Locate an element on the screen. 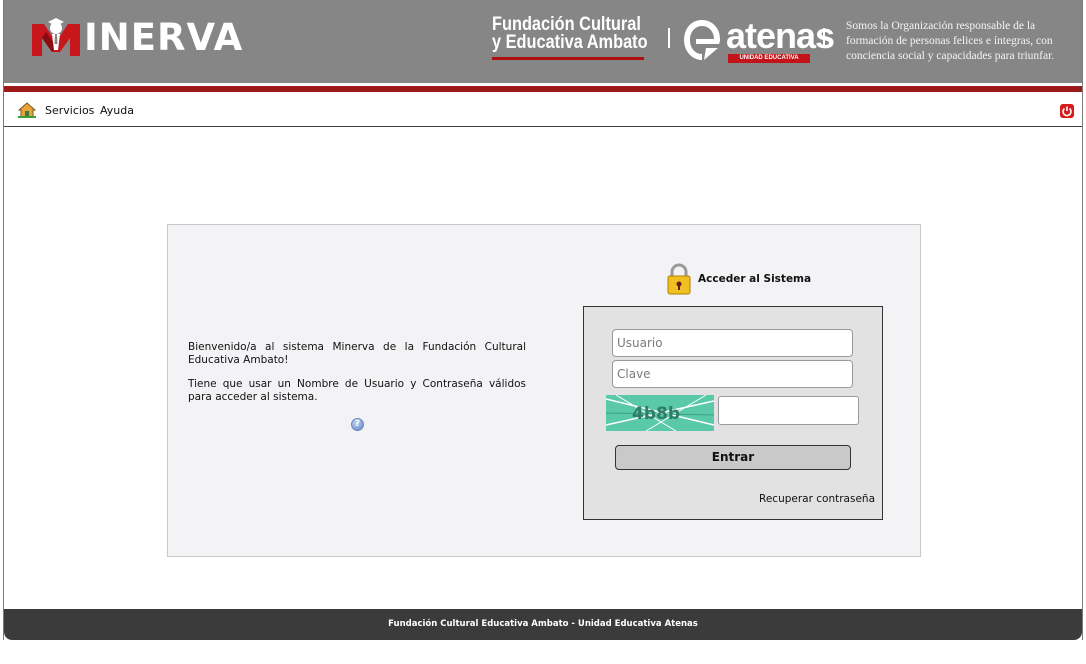 Image resolution: width=1086 pixels, height=664 pixels. login-box: 4b8b Entrar Recuperar contraseña is located at coordinates (733, 413).